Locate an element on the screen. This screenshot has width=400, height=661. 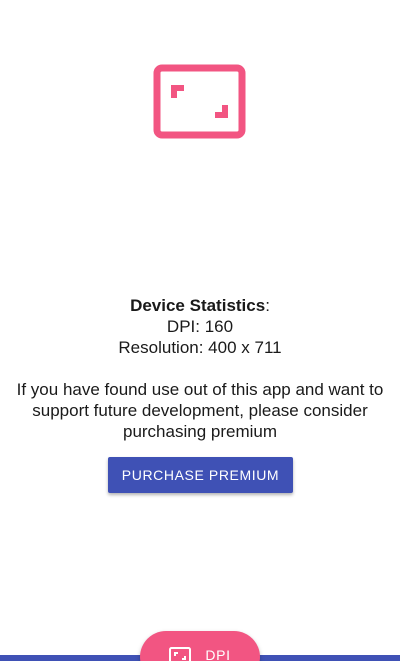
stats-heading-title: Device Statistics is located at coordinates (198, 305).